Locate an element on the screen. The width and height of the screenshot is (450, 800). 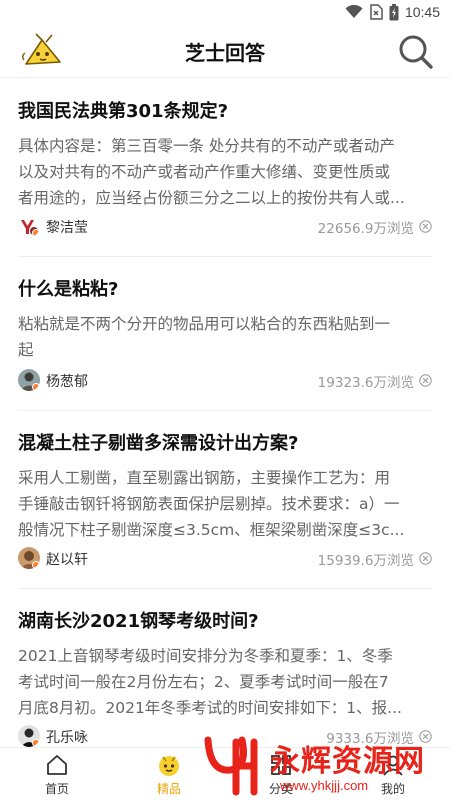
site-watermark: 永辉资源网 www.yhkjjj.com is located at coordinates (325, 766).